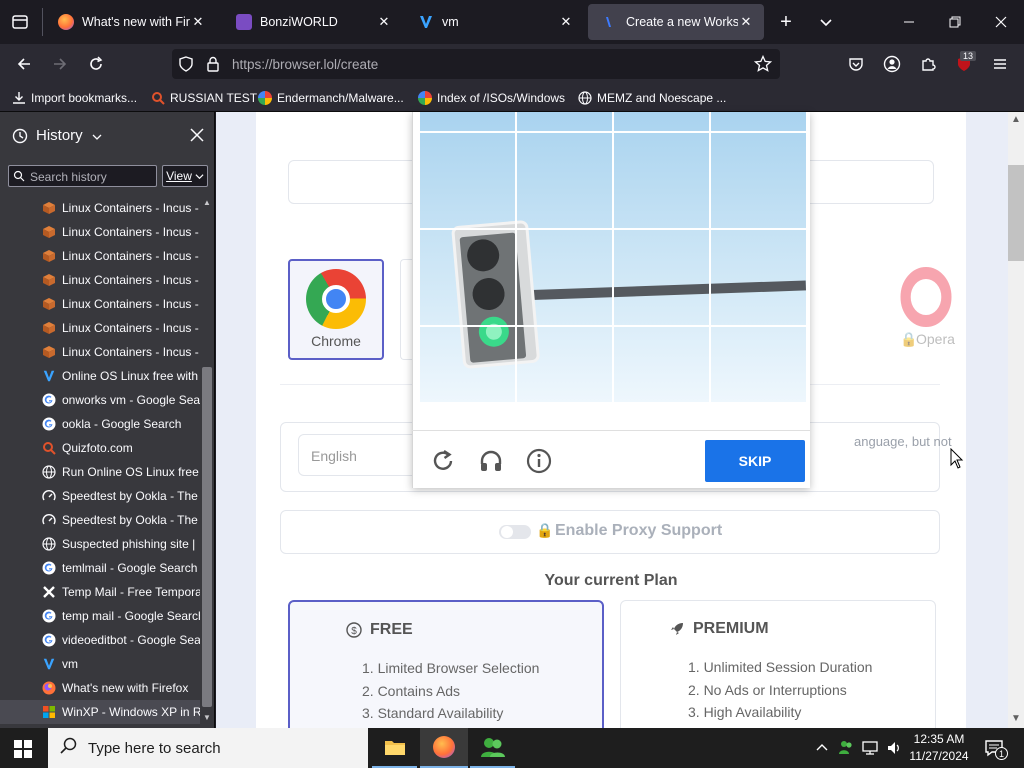  I want to click on address-bar: https://browser.lol/create, so click(476, 64).